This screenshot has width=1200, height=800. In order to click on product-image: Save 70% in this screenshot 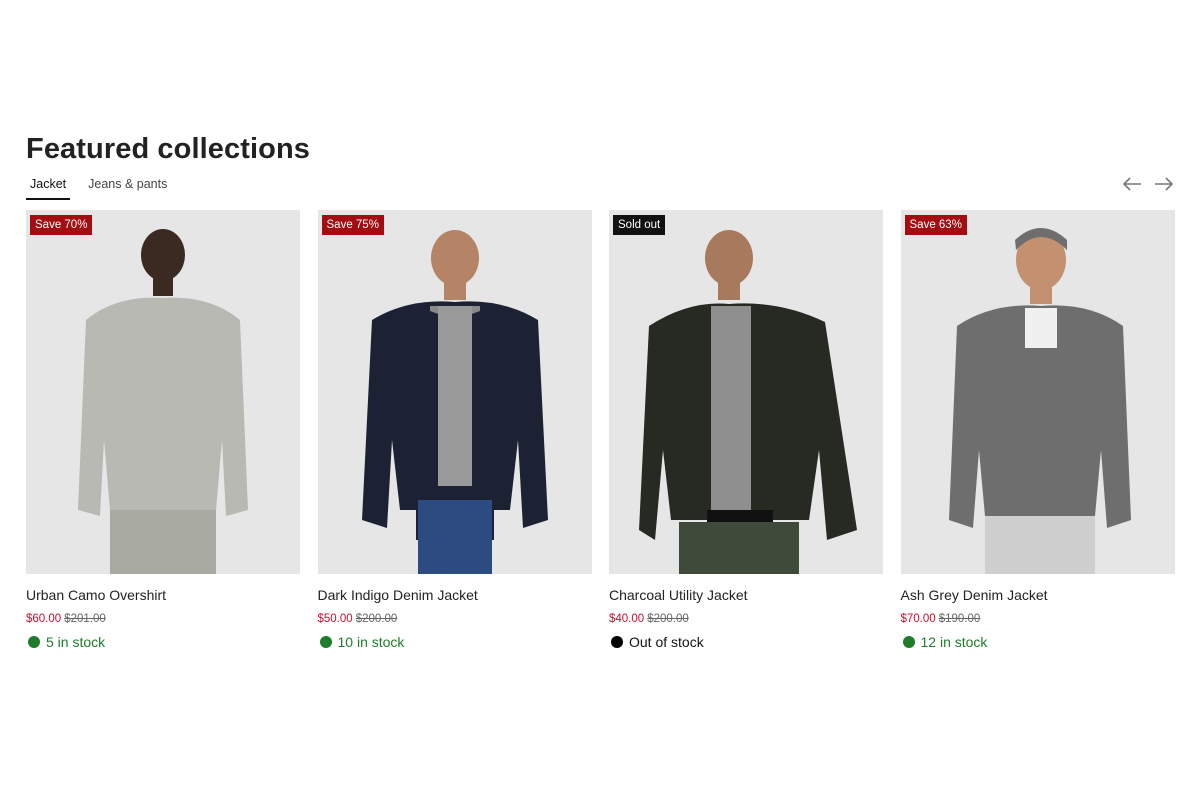, I will do `click(163, 392)`.